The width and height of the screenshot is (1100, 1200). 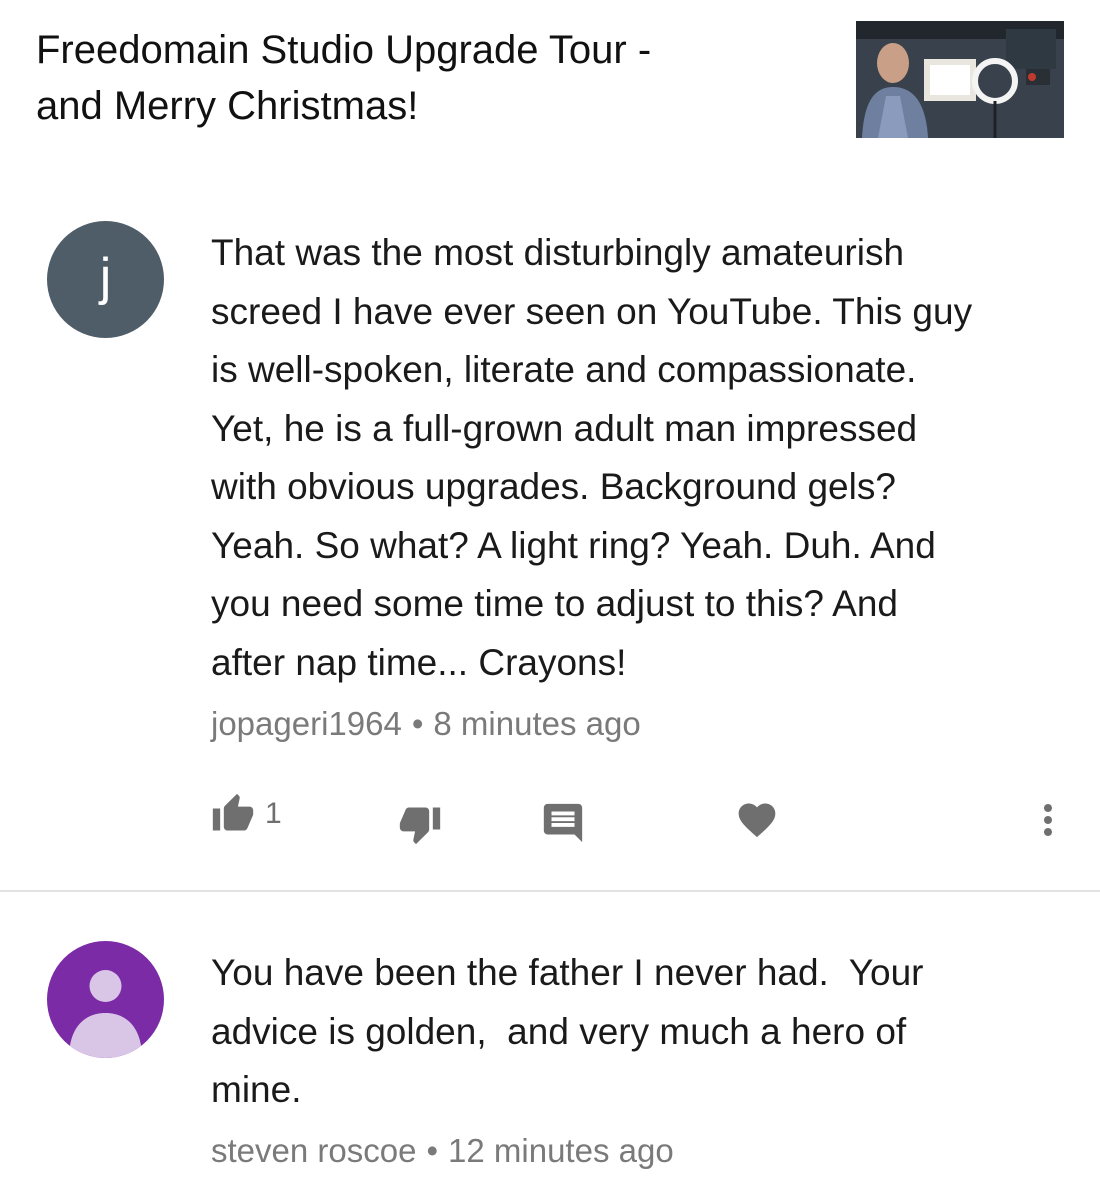 I want to click on comment-author: jopageri1964, so click(x=306, y=723).